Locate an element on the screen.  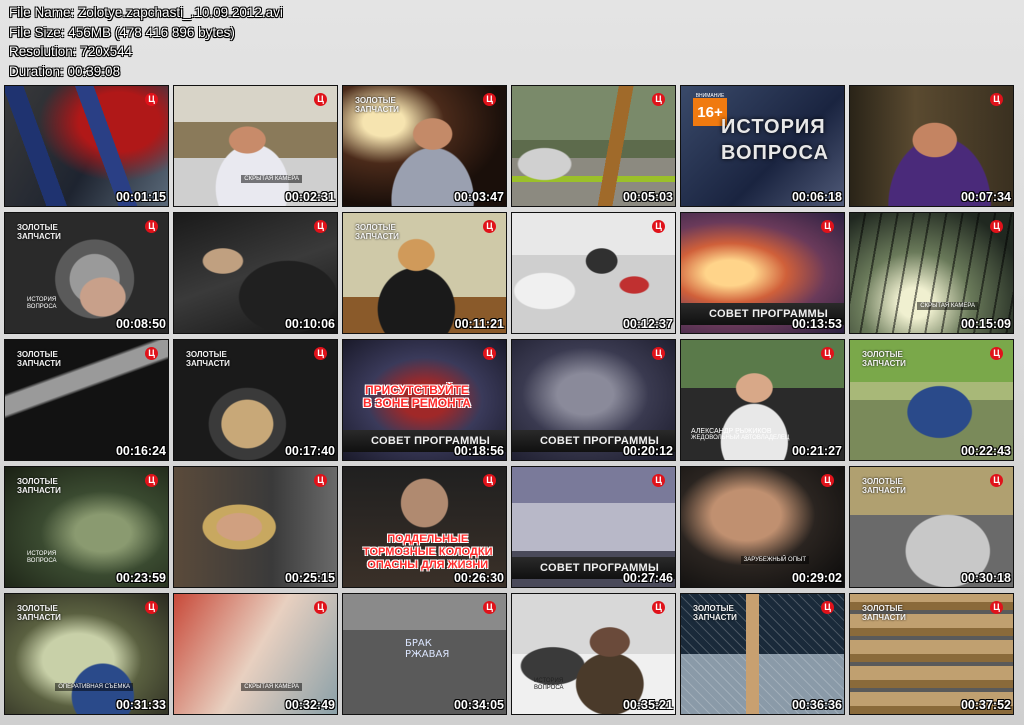
thumbnail: Ц ЗОЛОТЫЕ ЗАПЧАСТИ 00:36:36 is located at coordinates (762, 654).